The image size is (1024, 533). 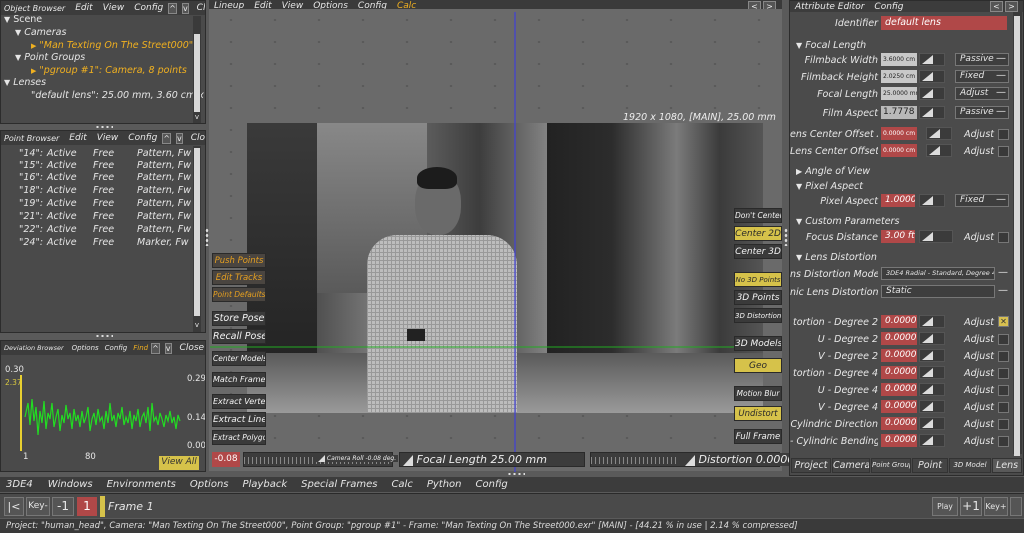 What do you see at coordinates (758, 393) in the screenshot?
I see `motion-blur-button: Motion Blur` at bounding box center [758, 393].